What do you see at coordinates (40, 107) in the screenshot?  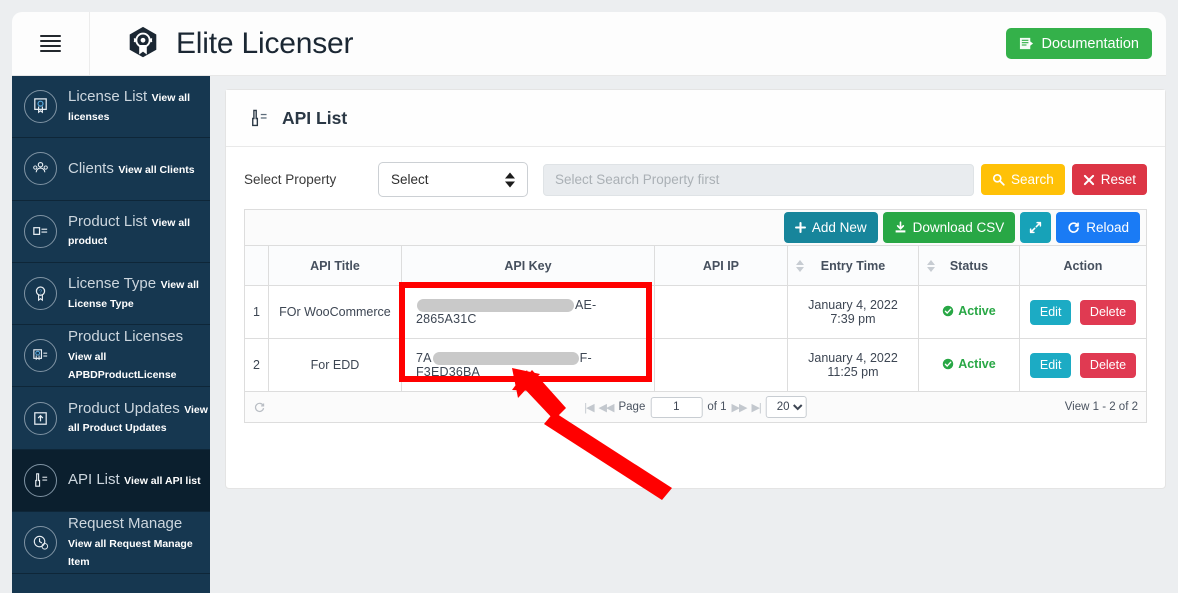 I see `license-certificate-icon` at bounding box center [40, 107].